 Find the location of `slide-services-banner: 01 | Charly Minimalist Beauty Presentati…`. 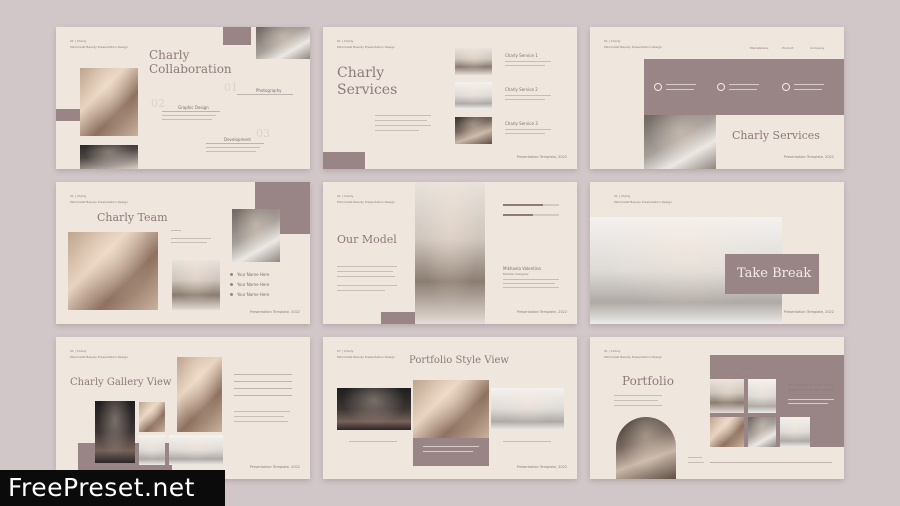

slide-services-banner: 01 | Charly Minimalist Beauty Presentati… is located at coordinates (717, 98).